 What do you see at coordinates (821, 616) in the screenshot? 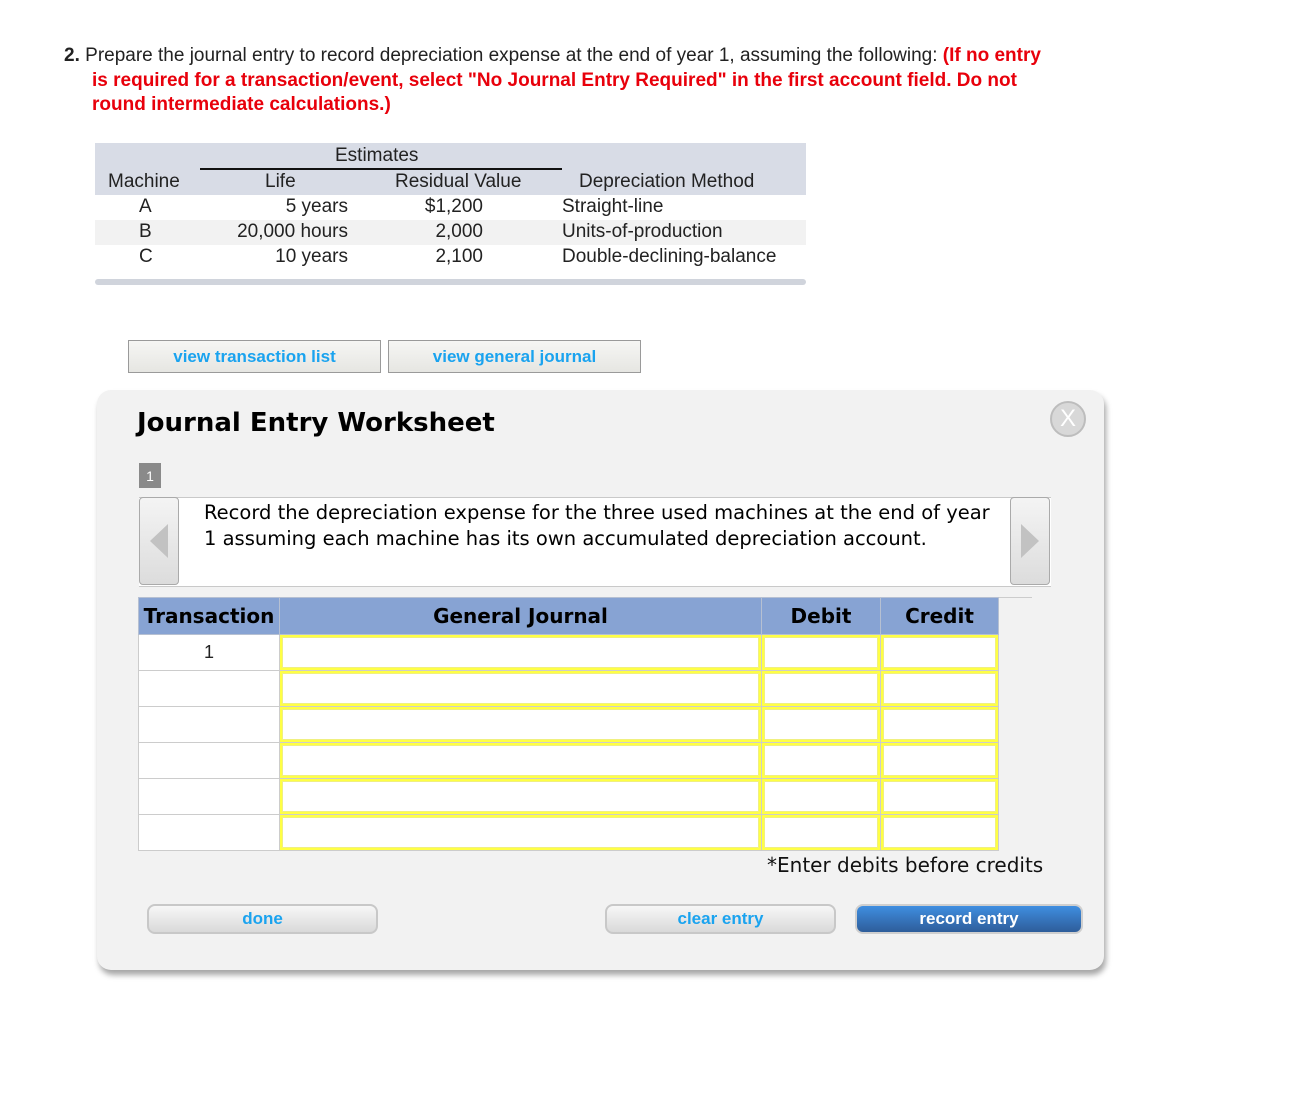
I see `column-header-debit: Debit` at bounding box center [821, 616].